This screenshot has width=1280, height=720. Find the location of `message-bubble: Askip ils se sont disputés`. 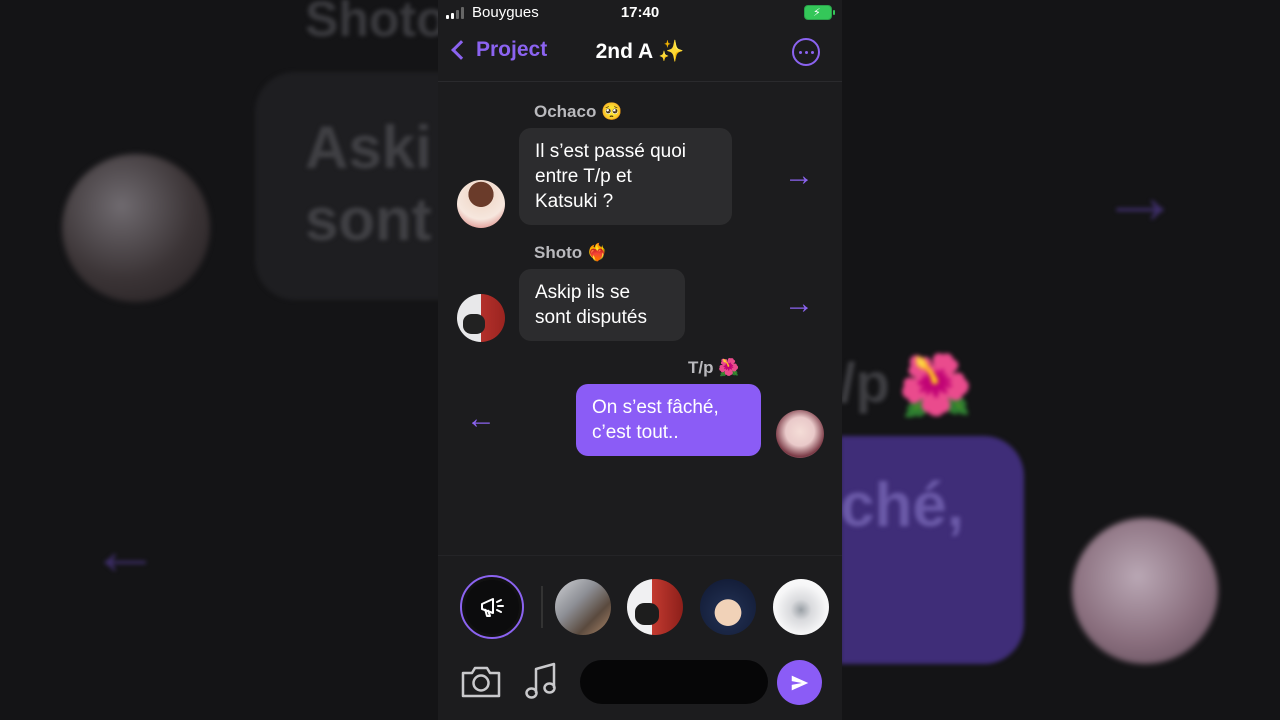

message-bubble: Askip ils se sont disputés is located at coordinates (602, 305).